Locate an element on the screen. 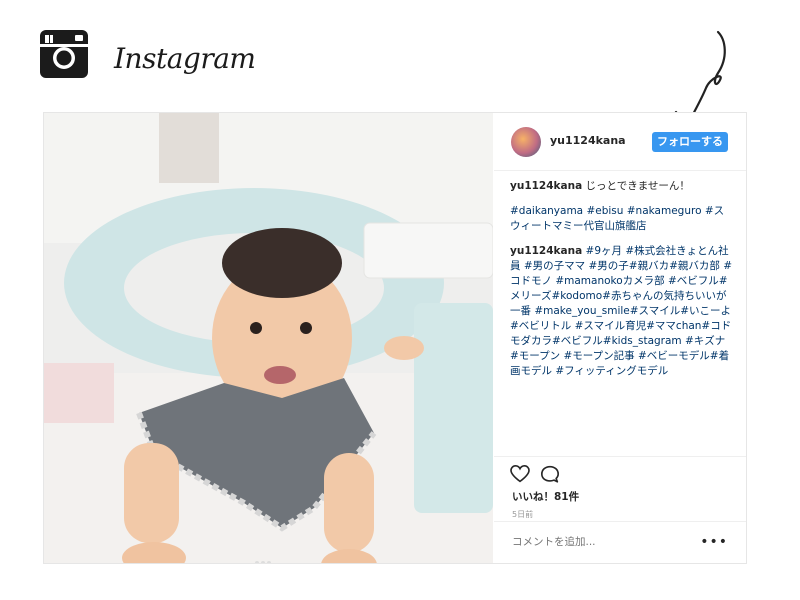  caption-text: じっとできませーん！ is located at coordinates (636, 186).